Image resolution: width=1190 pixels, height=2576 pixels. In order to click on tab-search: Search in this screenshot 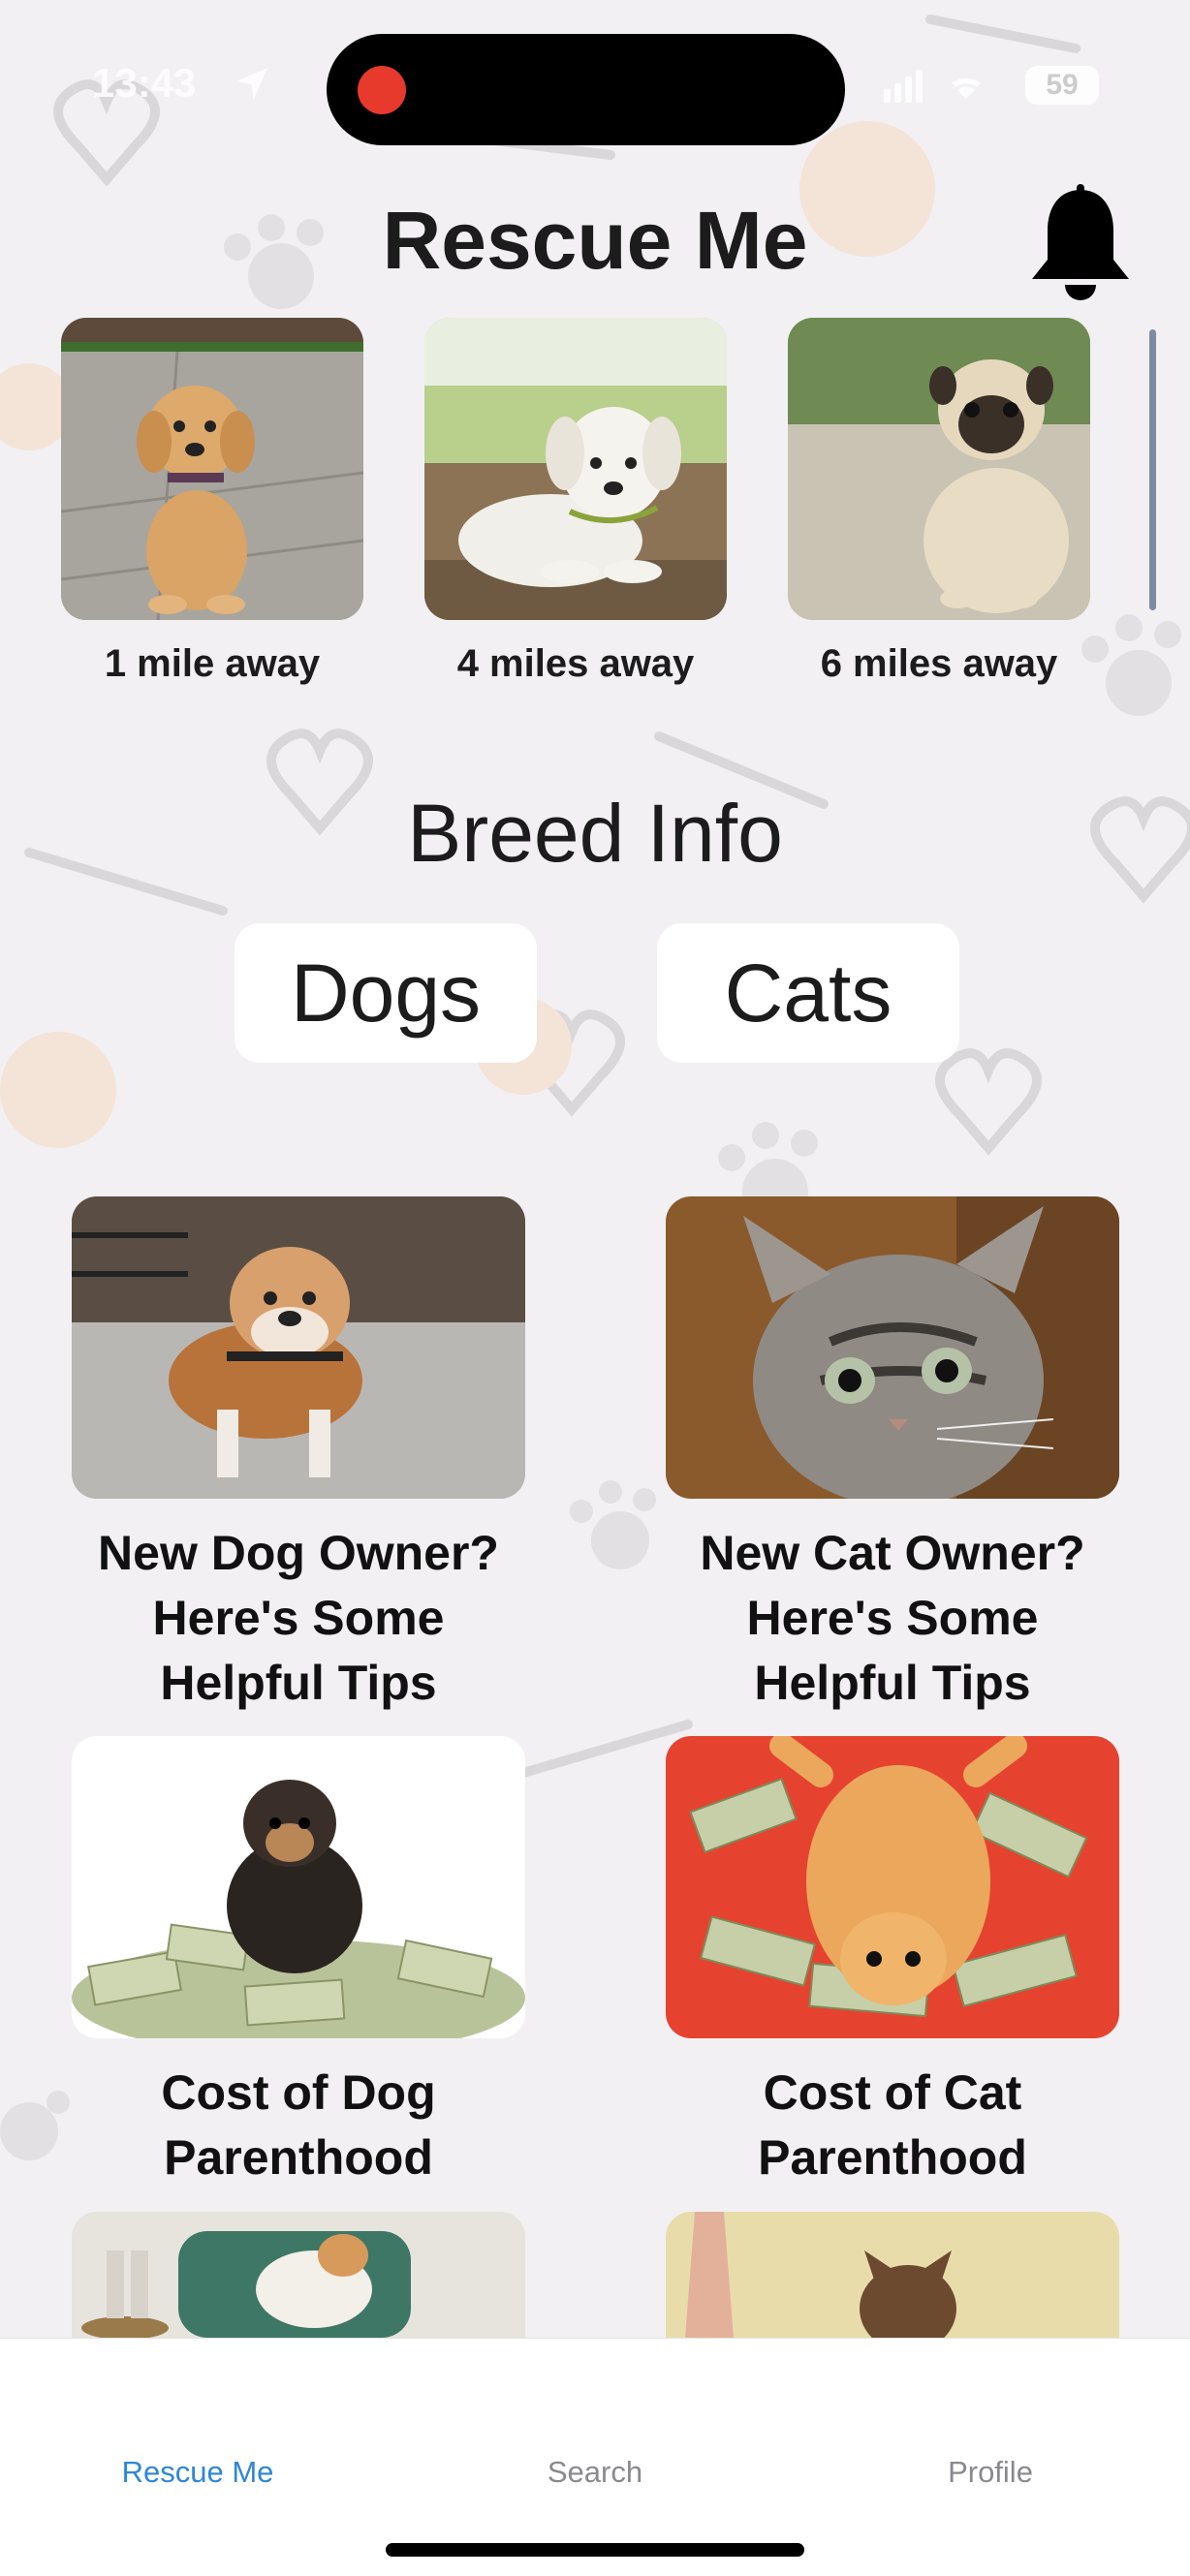, I will do `click(595, 2472)`.